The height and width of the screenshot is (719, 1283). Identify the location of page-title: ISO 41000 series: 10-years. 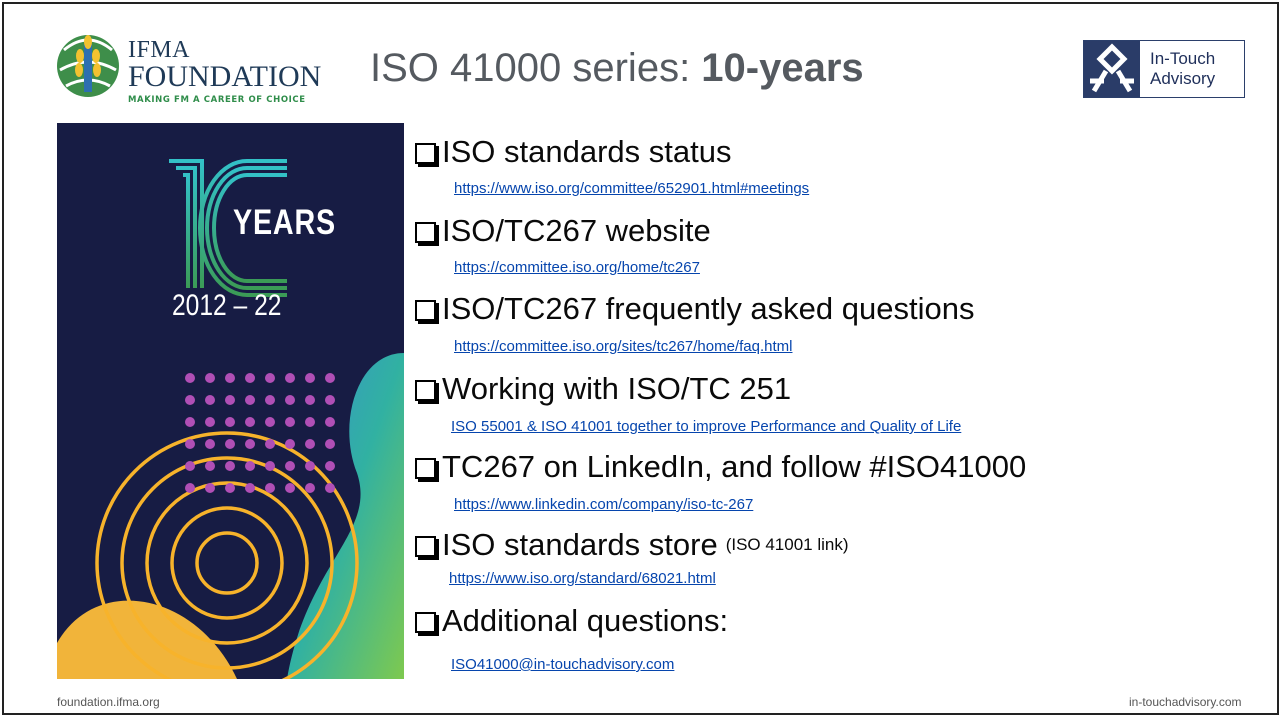
(617, 68).